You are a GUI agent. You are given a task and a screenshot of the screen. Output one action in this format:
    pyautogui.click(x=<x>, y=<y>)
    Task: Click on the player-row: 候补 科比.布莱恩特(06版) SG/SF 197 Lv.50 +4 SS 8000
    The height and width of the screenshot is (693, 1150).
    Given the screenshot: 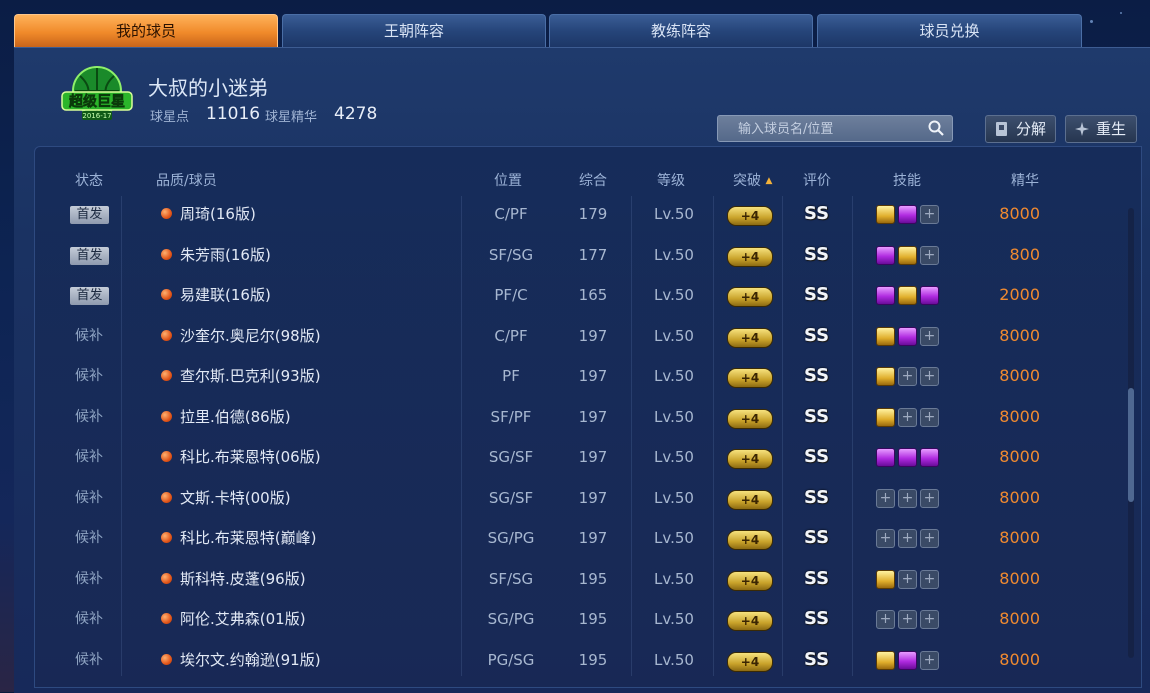 What is the action you would take?
    pyautogui.click(x=580, y=457)
    